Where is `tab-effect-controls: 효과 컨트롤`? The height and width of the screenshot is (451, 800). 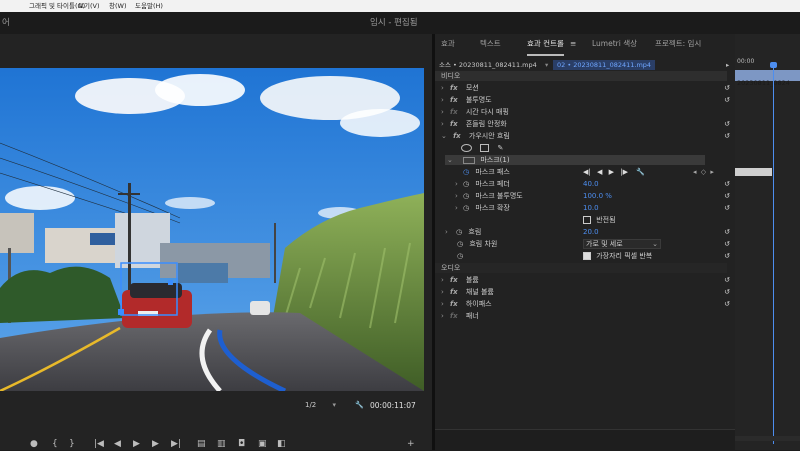 tab-effect-controls: 효과 컨트롤 is located at coordinates (545, 45).